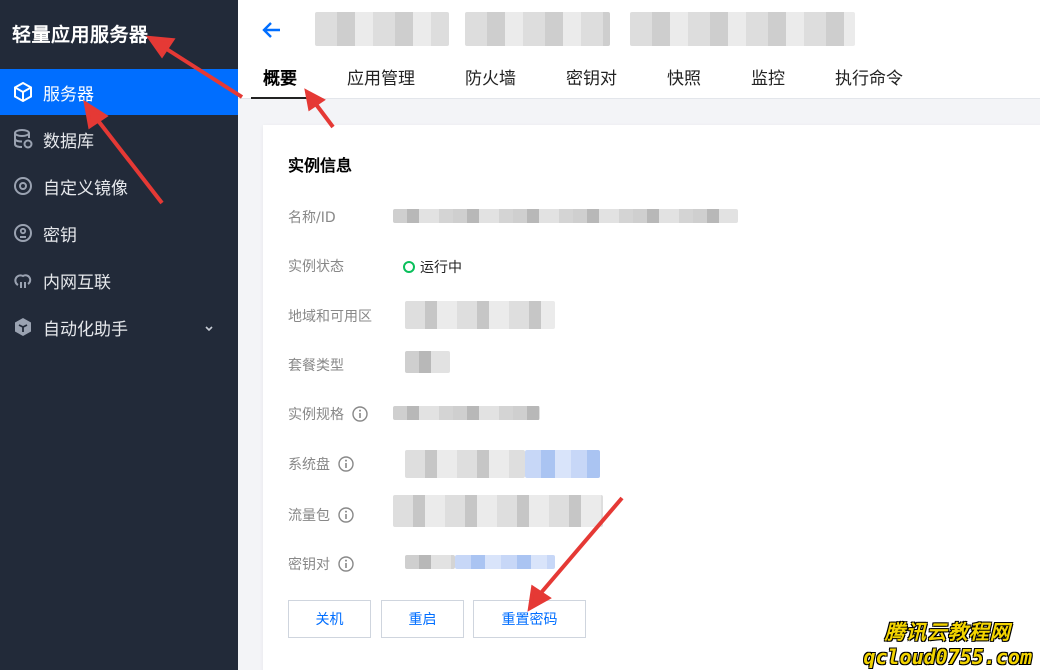 This screenshot has width=1040, height=670. What do you see at coordinates (119, 233) in the screenshot?
I see `sidebar-item-key: 密钥` at bounding box center [119, 233].